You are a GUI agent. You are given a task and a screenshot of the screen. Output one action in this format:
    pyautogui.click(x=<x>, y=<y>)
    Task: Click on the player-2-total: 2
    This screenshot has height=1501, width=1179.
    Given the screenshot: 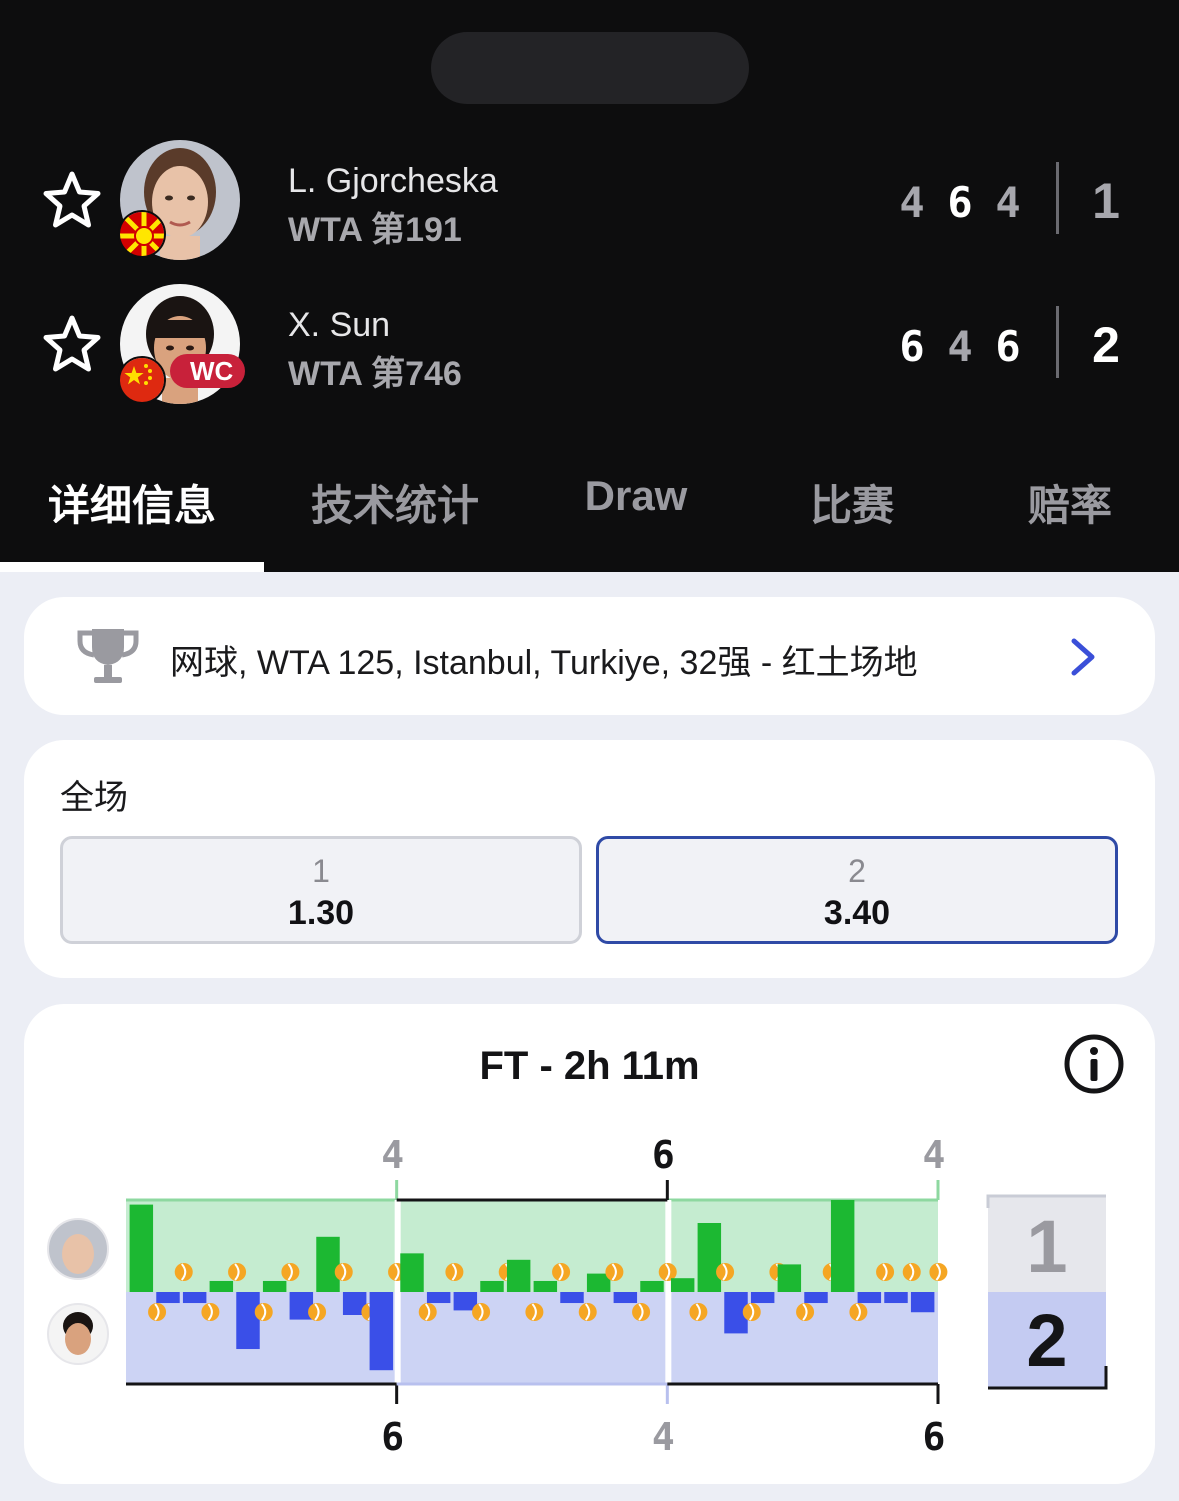 What is the action you would take?
    pyautogui.click(x=1106, y=345)
    